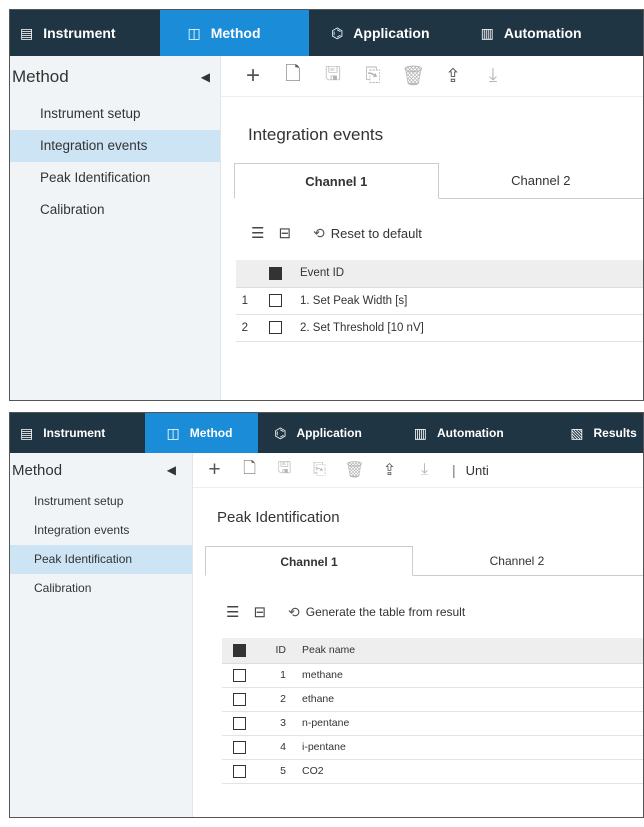  I want to click on application-icon: ⌬, so click(280, 432).